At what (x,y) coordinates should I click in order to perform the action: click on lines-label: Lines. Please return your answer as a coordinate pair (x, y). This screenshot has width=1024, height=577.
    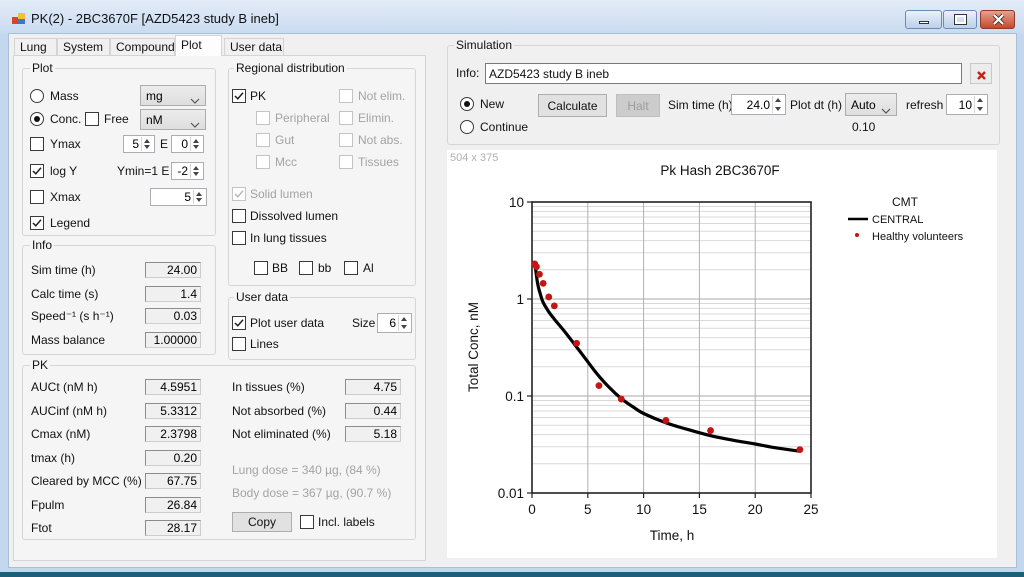
    Looking at the image, I should click on (264, 344).